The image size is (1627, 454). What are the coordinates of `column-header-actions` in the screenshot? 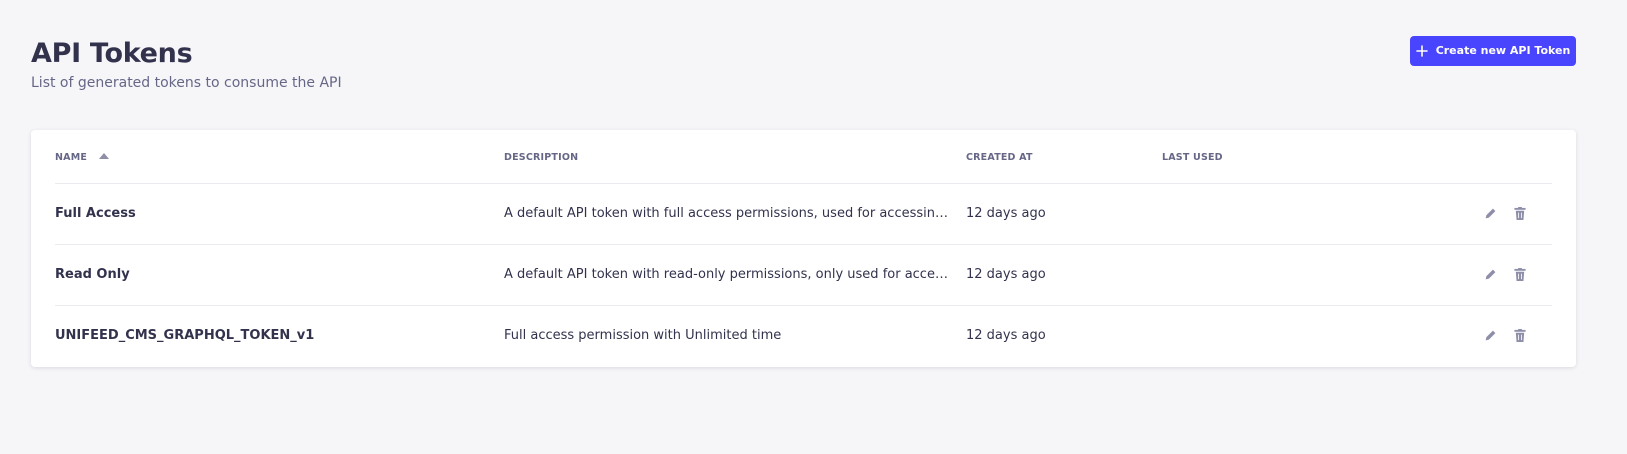 It's located at (1457, 157).